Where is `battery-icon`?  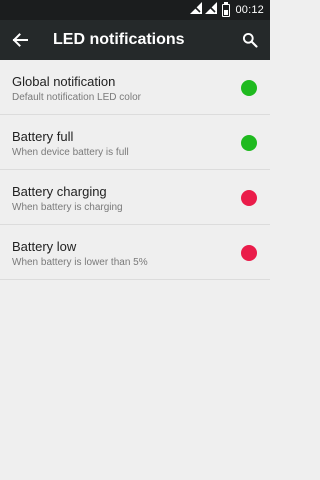 battery-icon is located at coordinates (226, 9).